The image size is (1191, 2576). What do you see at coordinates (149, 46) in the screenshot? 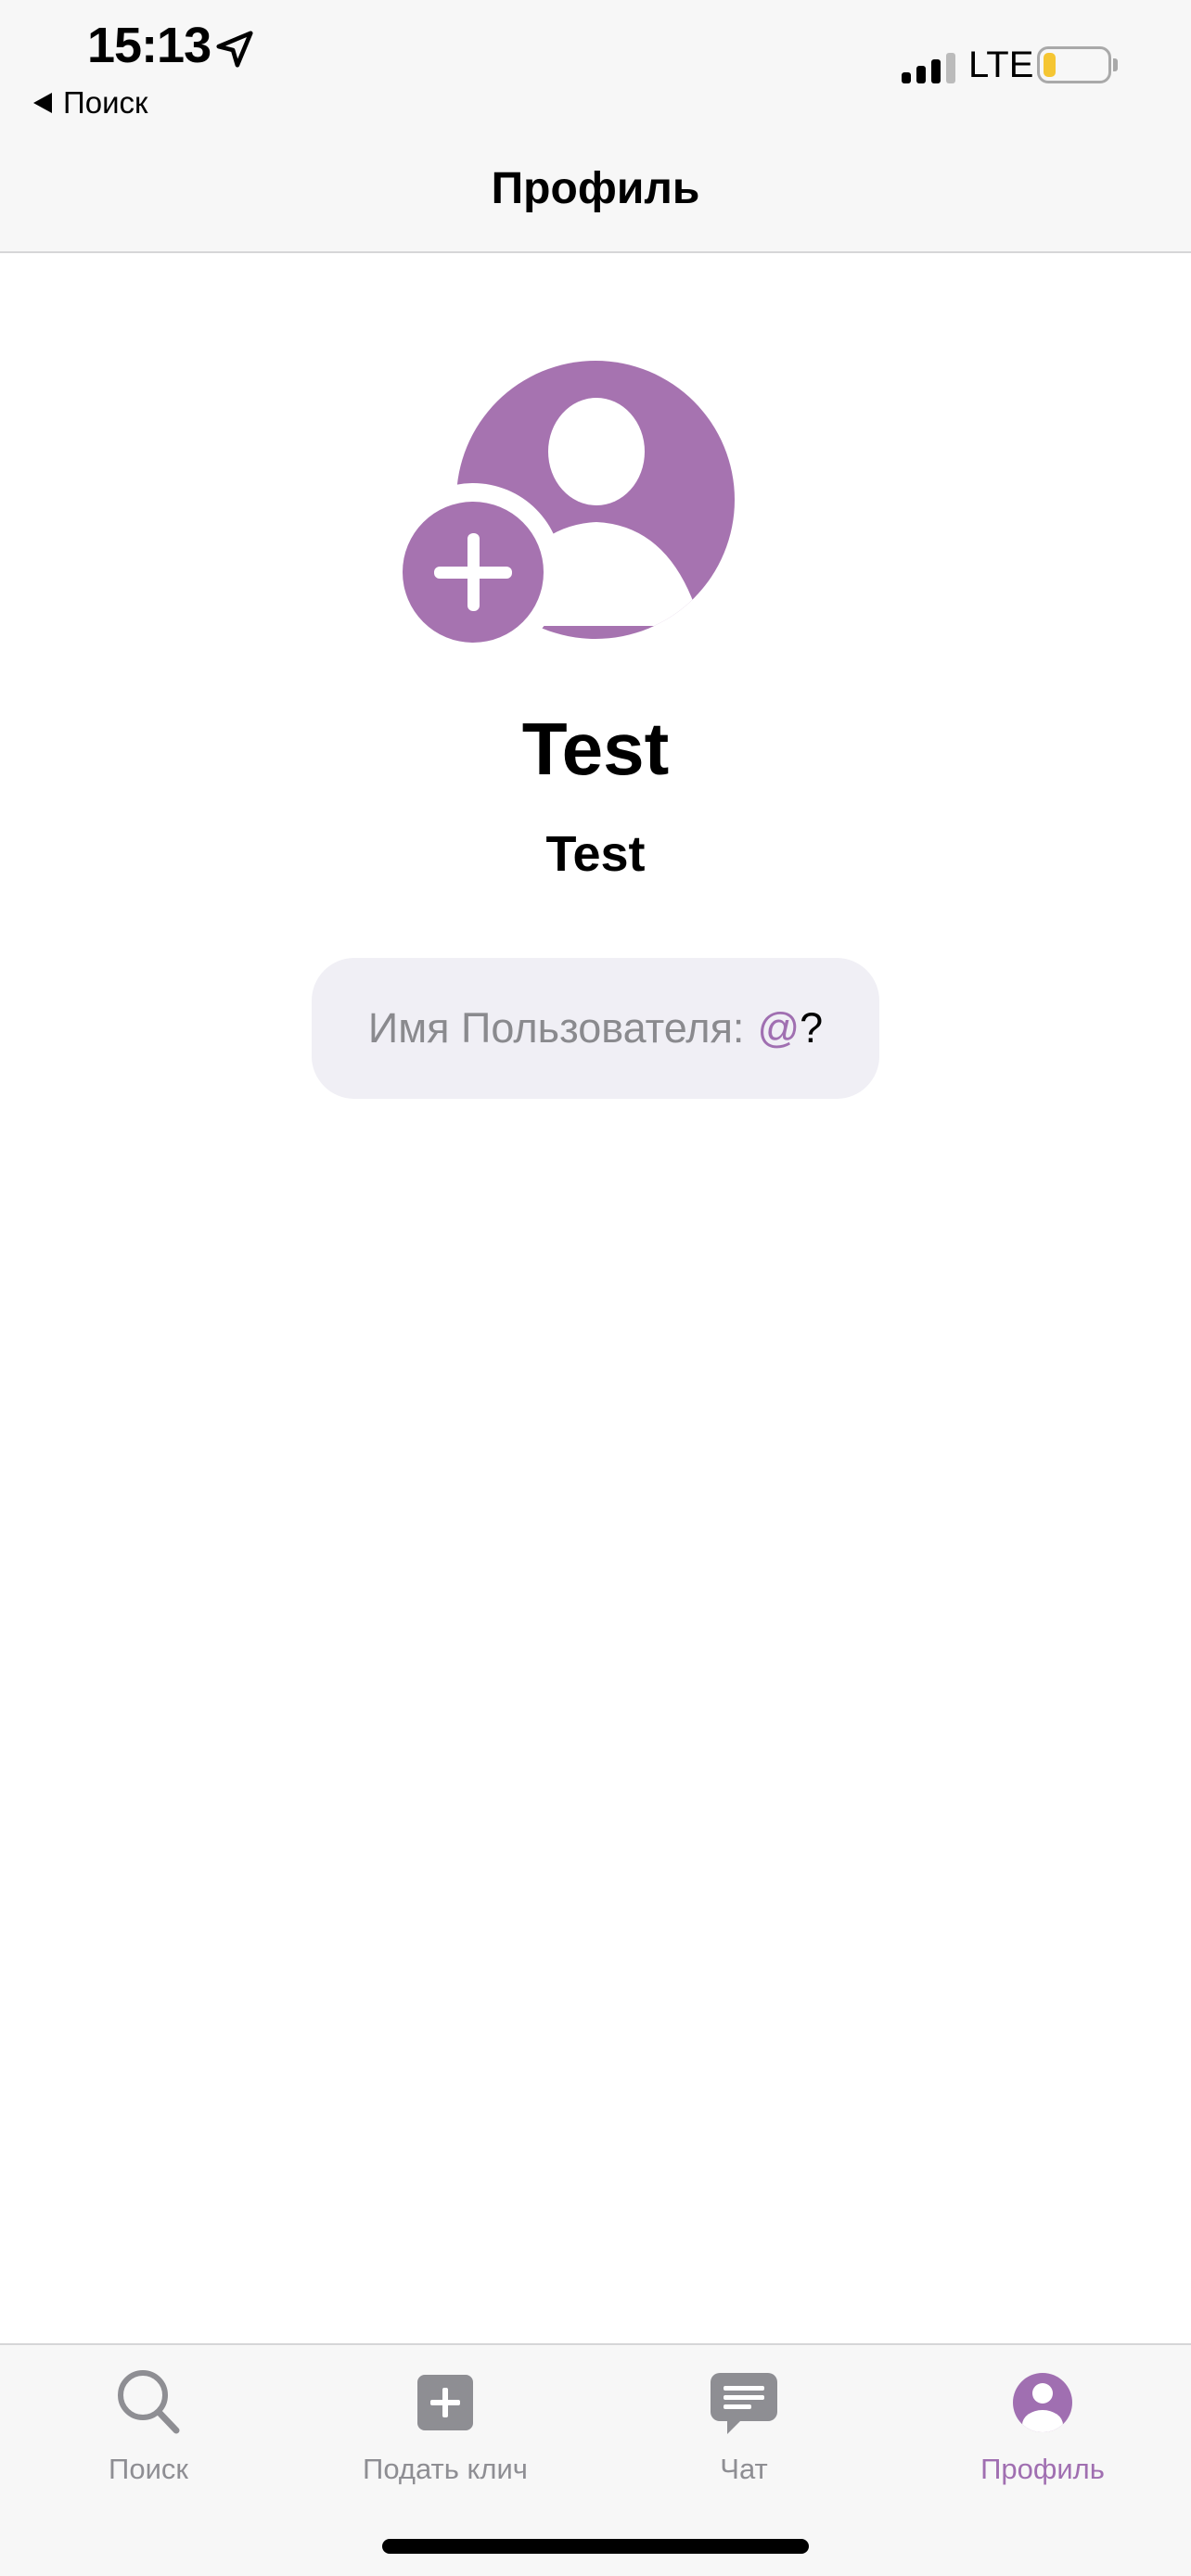
I see `status-time: 15:13` at bounding box center [149, 46].